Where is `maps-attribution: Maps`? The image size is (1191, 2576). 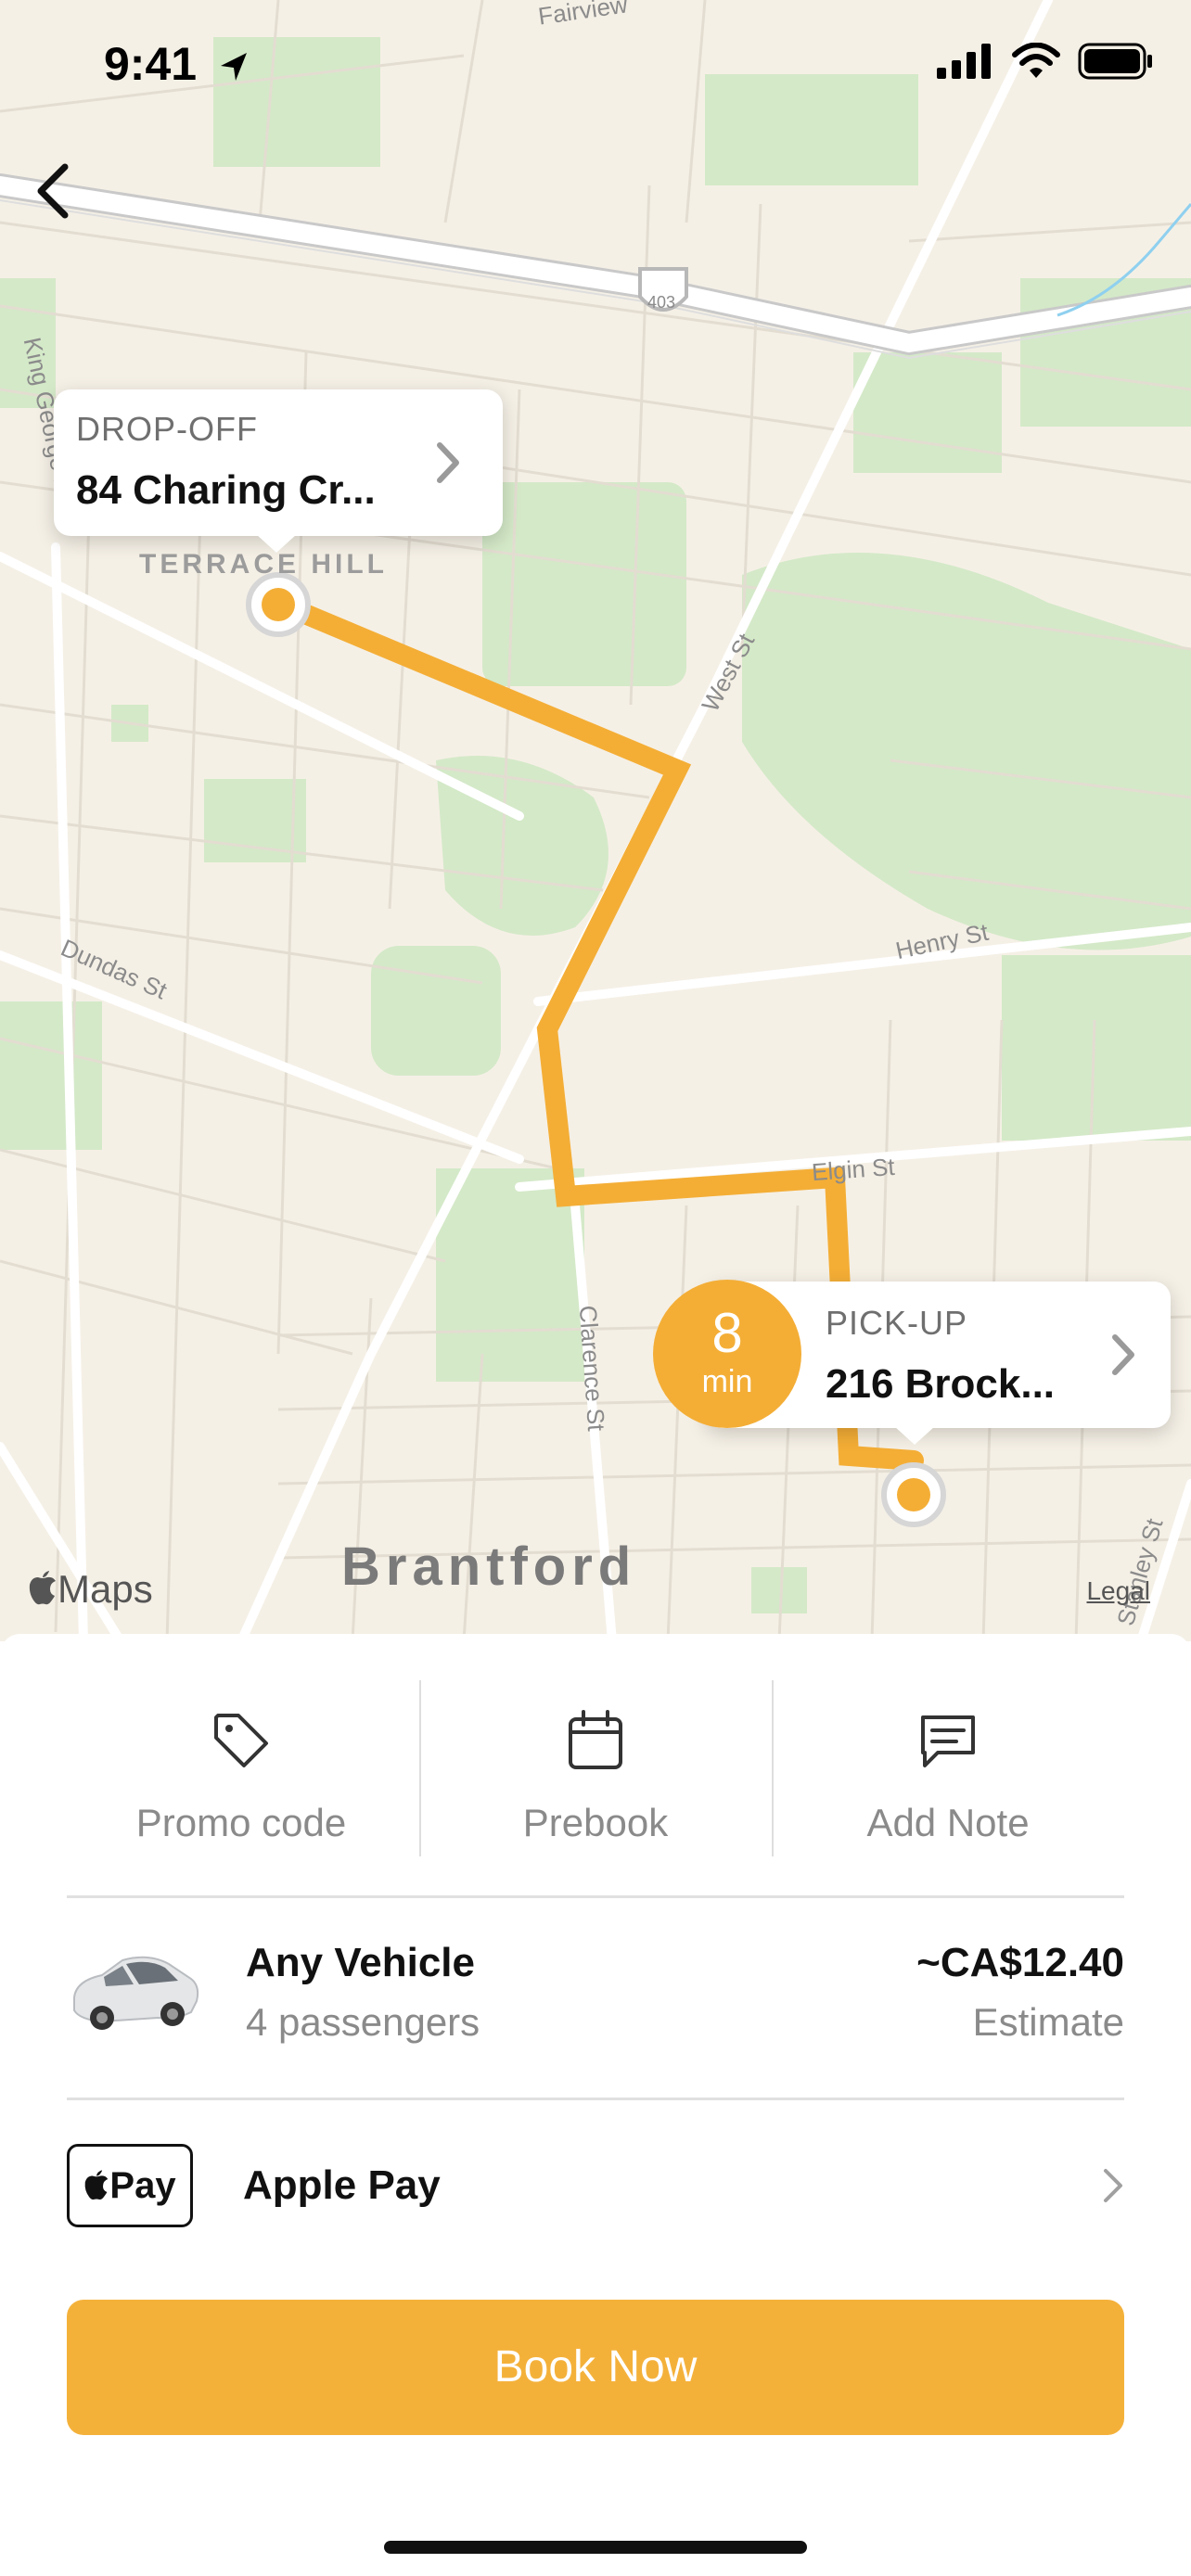 maps-attribution: Maps is located at coordinates (90, 1589).